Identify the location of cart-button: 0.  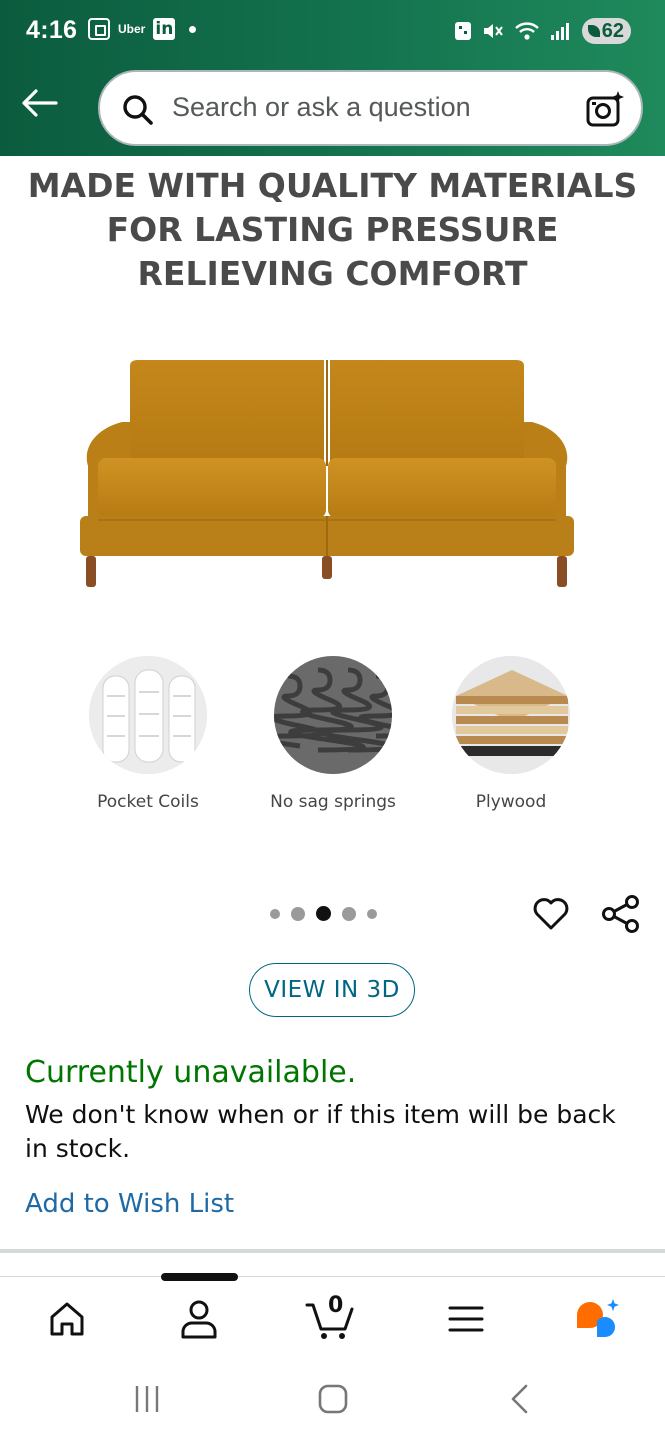
(331, 1317).